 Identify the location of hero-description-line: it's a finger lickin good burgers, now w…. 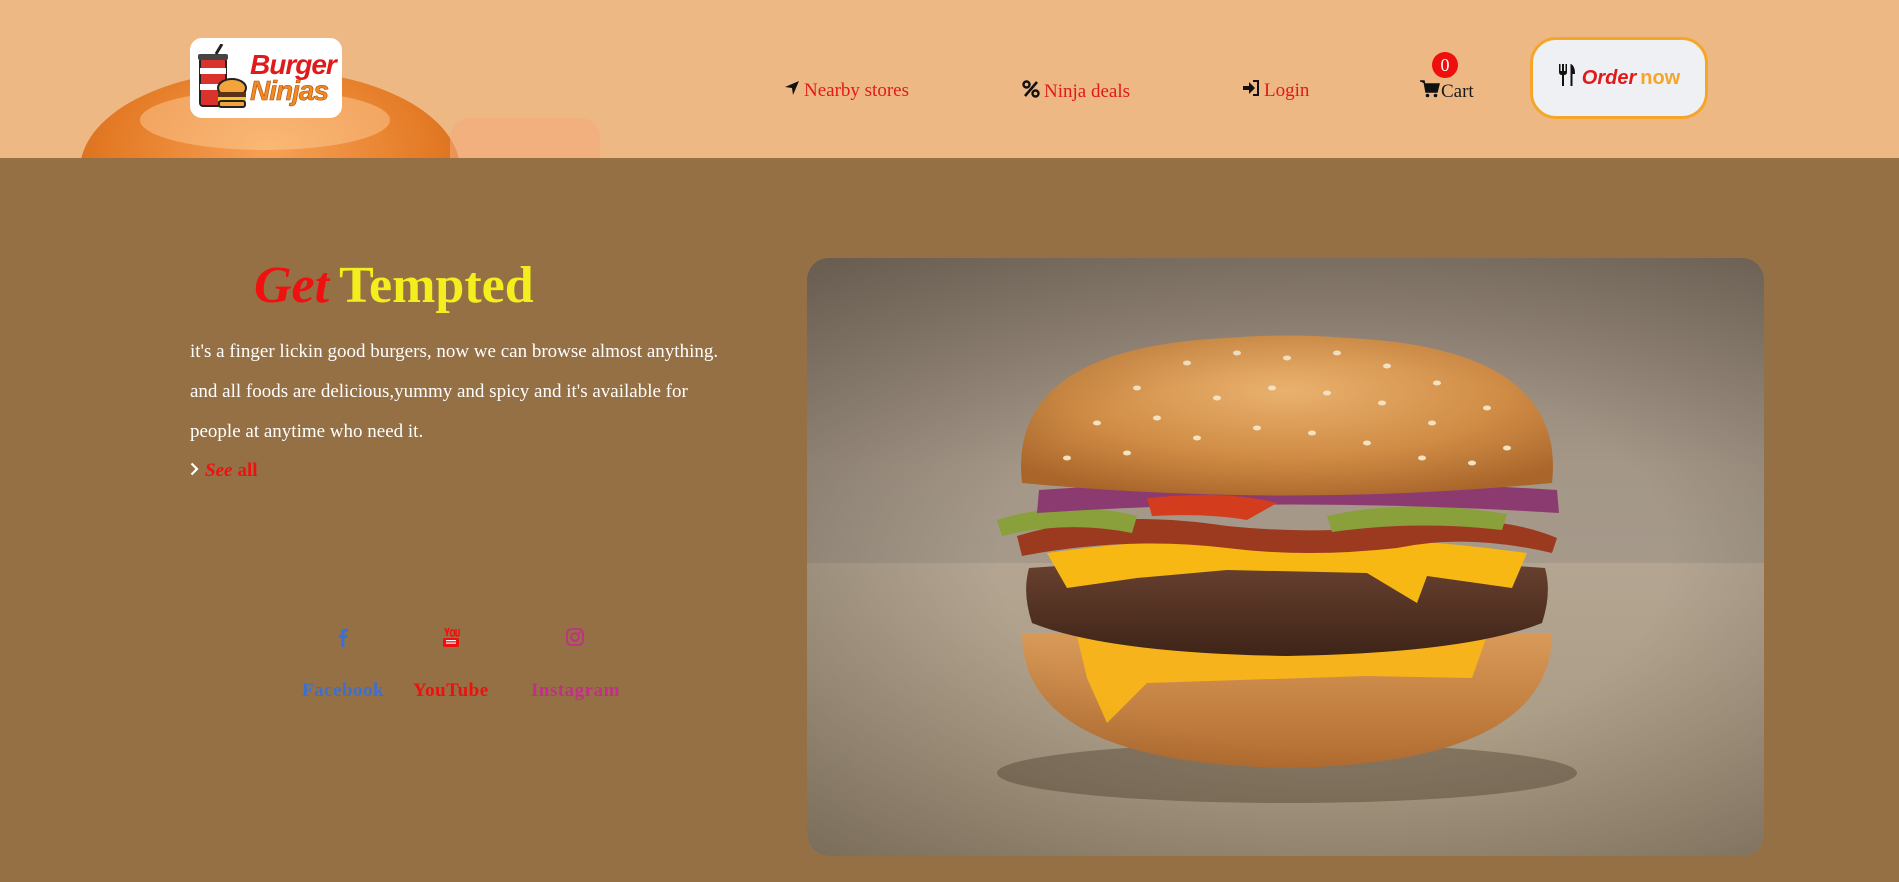
(454, 351).